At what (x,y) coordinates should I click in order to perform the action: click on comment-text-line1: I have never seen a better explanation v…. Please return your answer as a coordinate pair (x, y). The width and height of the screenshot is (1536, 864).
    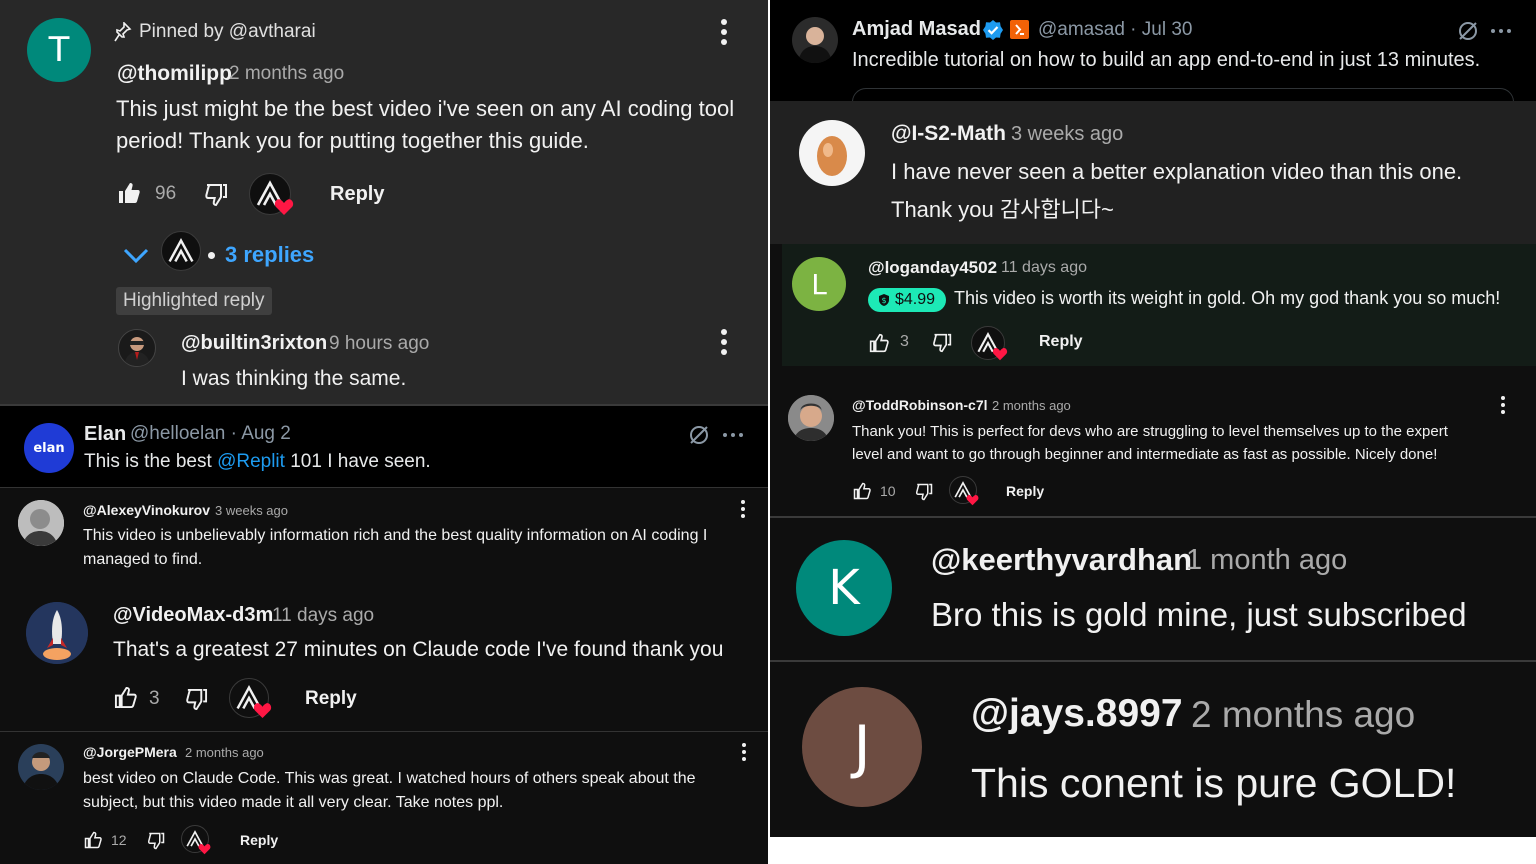
    Looking at the image, I should click on (1177, 171).